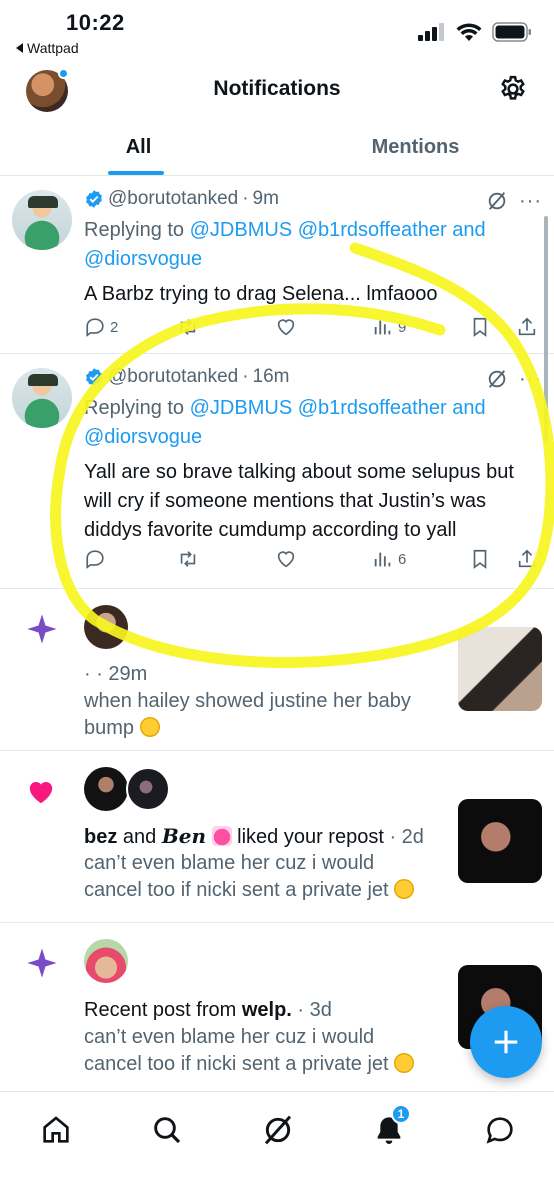 This screenshot has width=554, height=1199. I want to click on wifi-icon, so click(469, 31).